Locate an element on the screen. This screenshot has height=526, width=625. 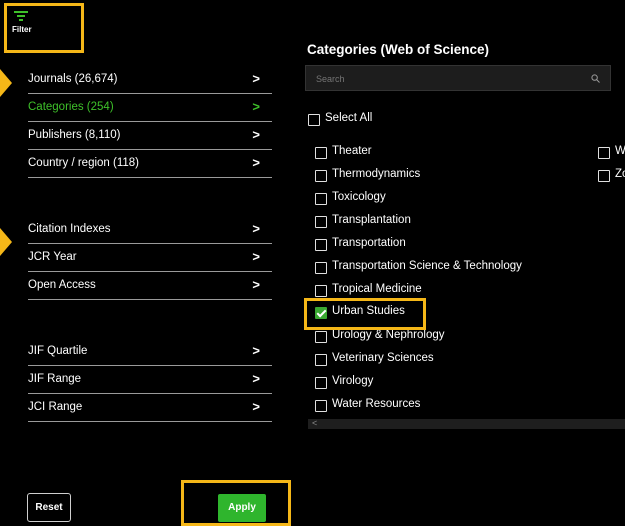
checkbox-label: Thermodynamics is located at coordinates (376, 174).